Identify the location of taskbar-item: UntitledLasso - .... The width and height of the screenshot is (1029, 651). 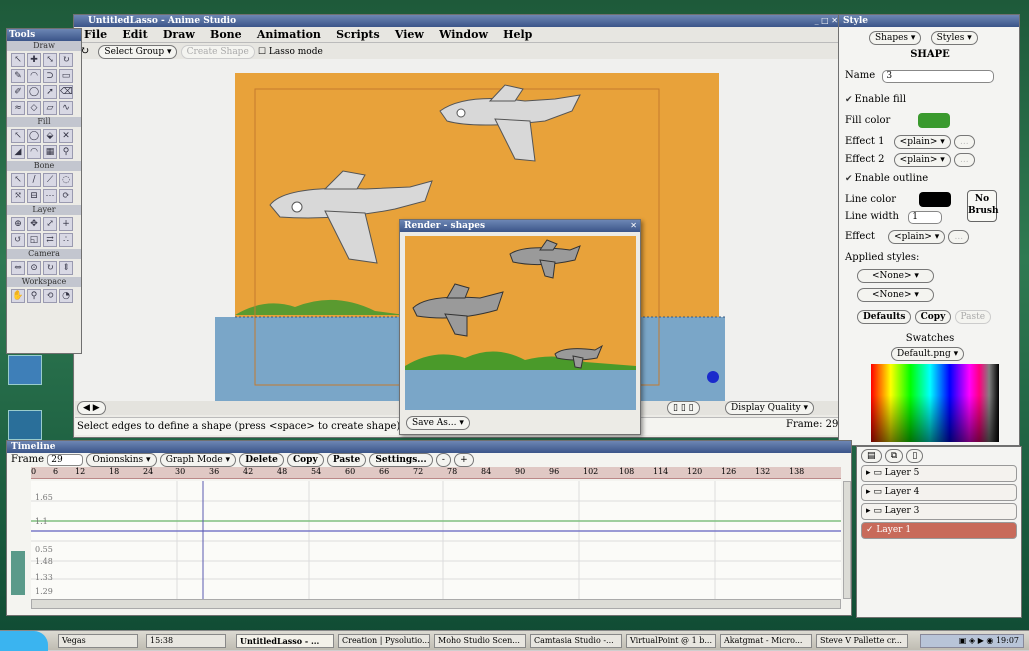
(285, 641).